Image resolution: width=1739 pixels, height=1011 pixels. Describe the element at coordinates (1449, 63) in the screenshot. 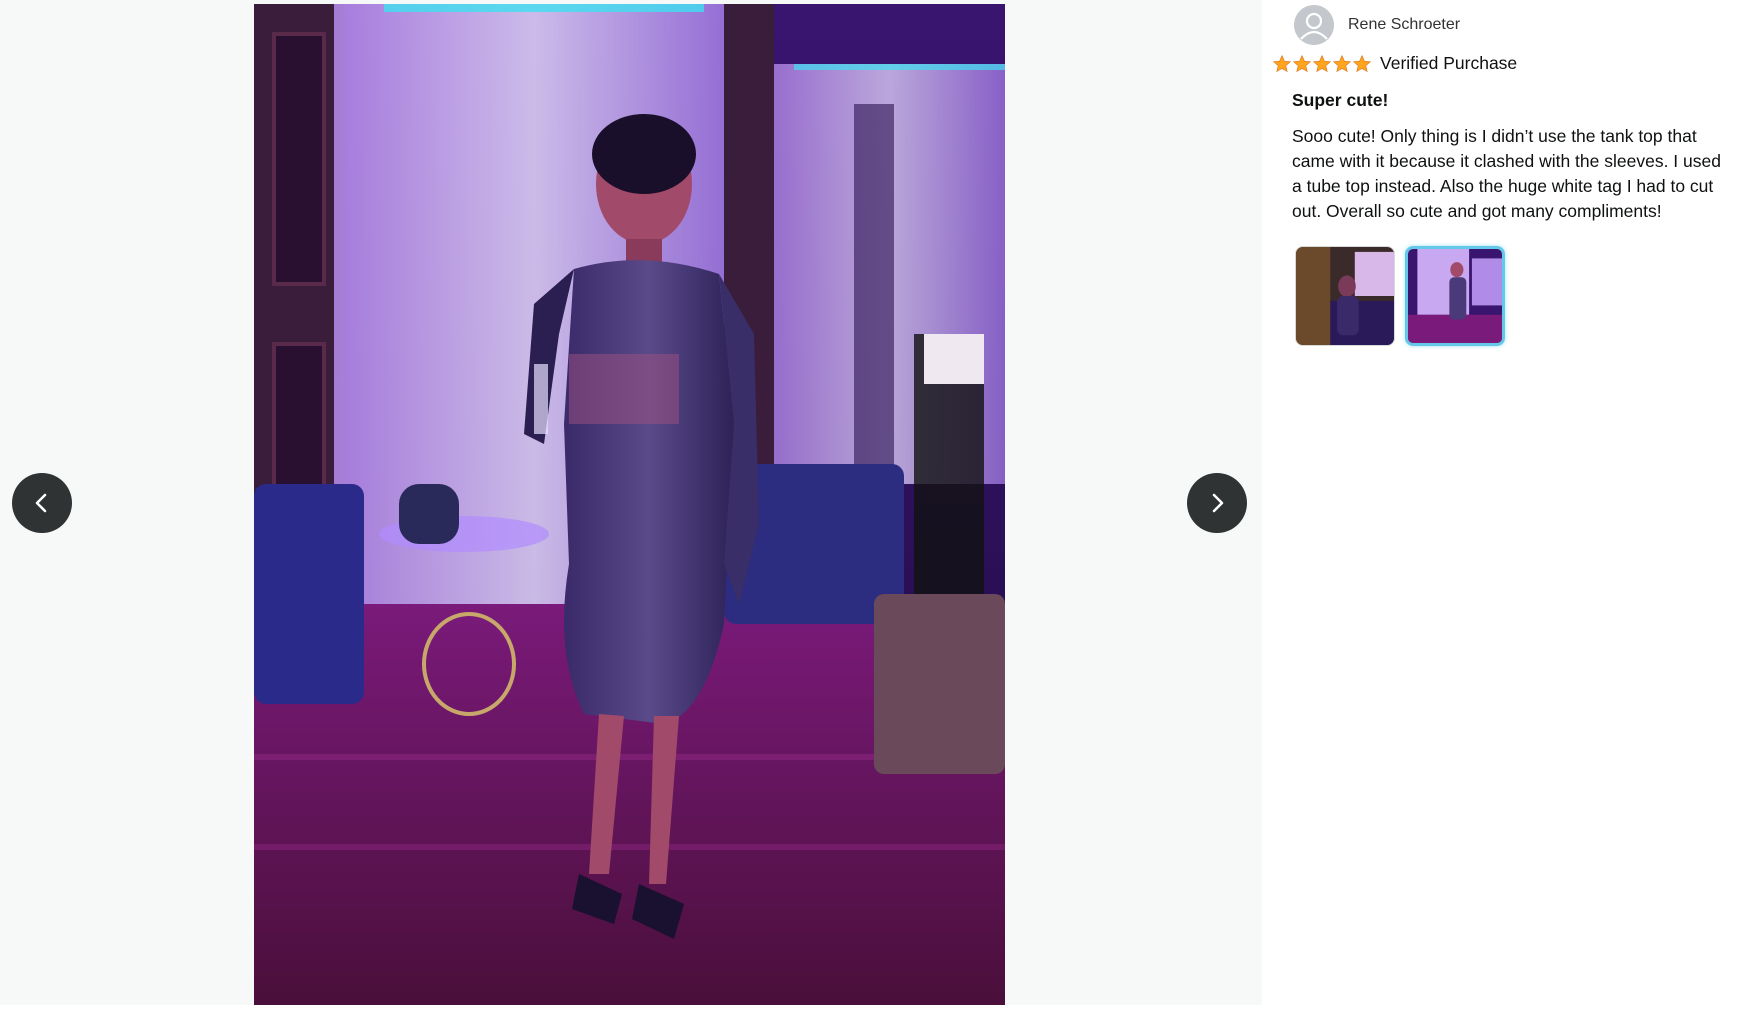

I see `verified-purchase-label: Verified Purchase` at that location.